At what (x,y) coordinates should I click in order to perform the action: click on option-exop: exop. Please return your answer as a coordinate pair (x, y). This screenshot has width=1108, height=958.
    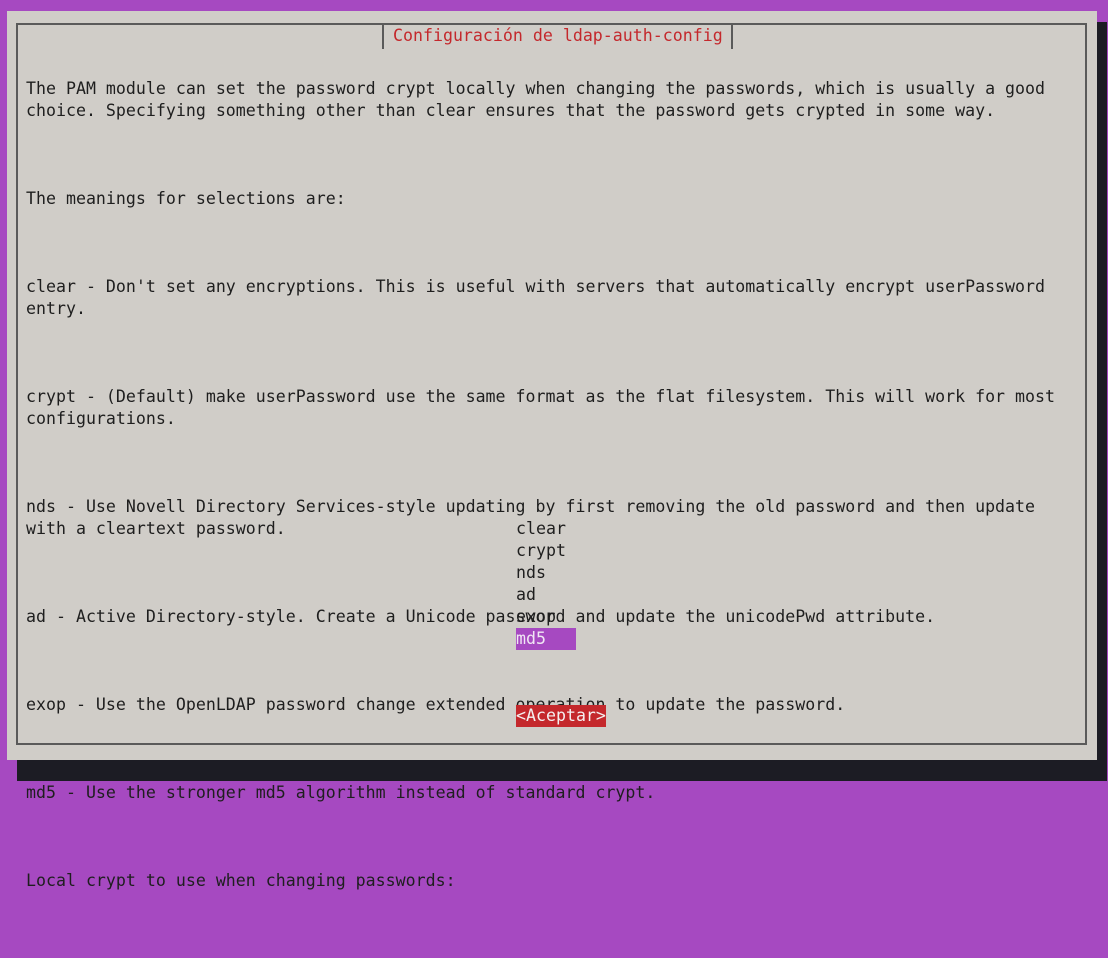
    Looking at the image, I should click on (546, 617).